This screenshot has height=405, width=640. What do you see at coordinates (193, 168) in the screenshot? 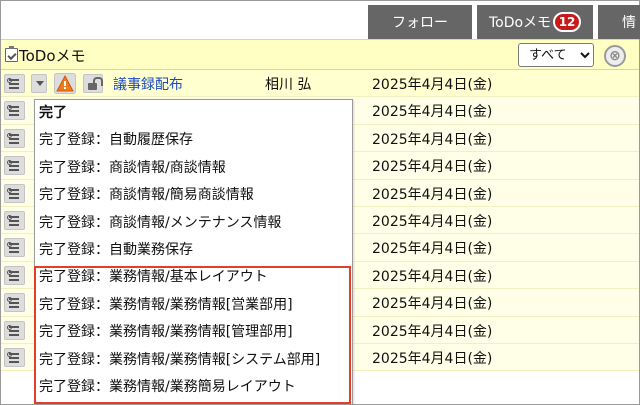
I see `menu-item-complete-registration: 完了登録：商談情報/商談情報` at bounding box center [193, 168].